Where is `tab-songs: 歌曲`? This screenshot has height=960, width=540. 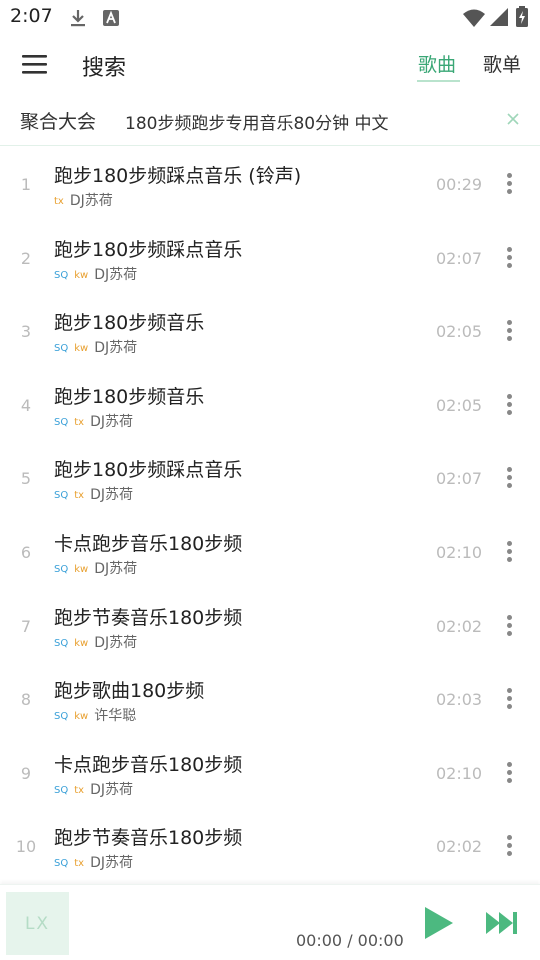 tab-songs: 歌曲 is located at coordinates (437, 63).